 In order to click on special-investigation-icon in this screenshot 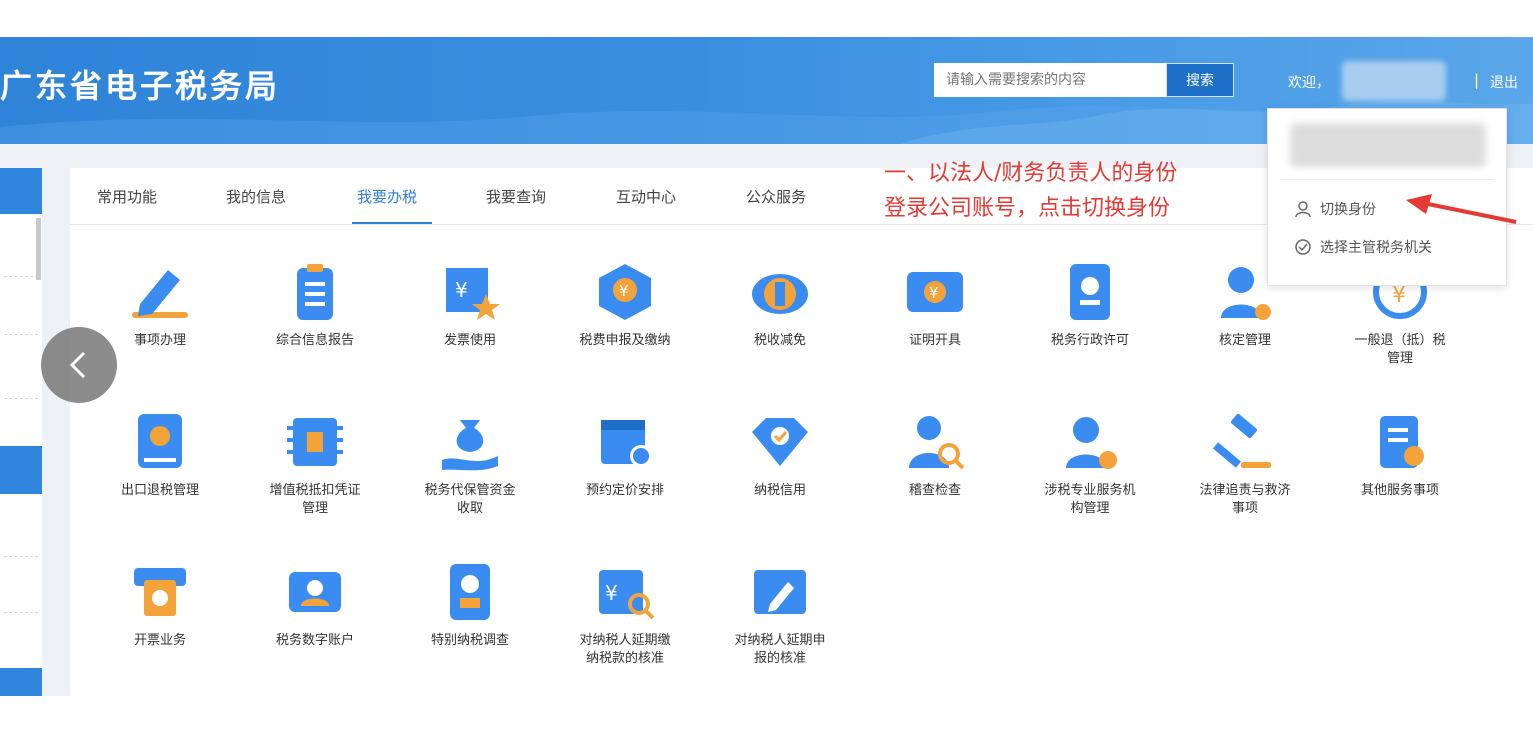, I will do `click(470, 592)`.